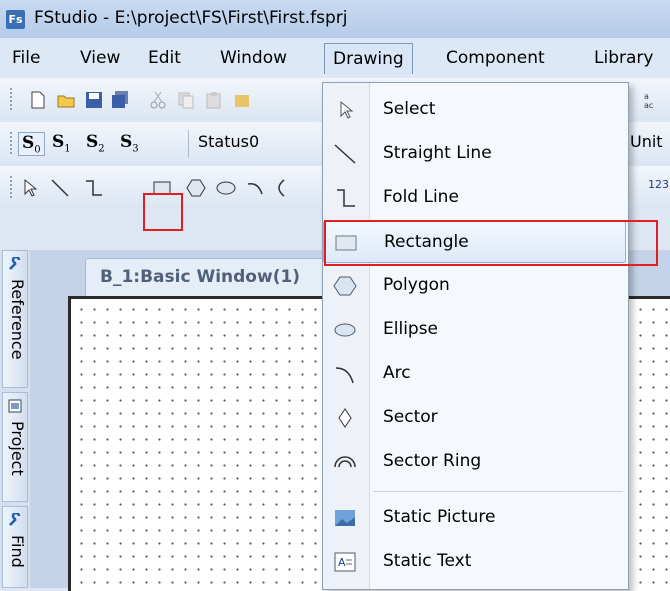  Describe the element at coordinates (342, 562) in the screenshot. I see `svg-text: A` at that location.